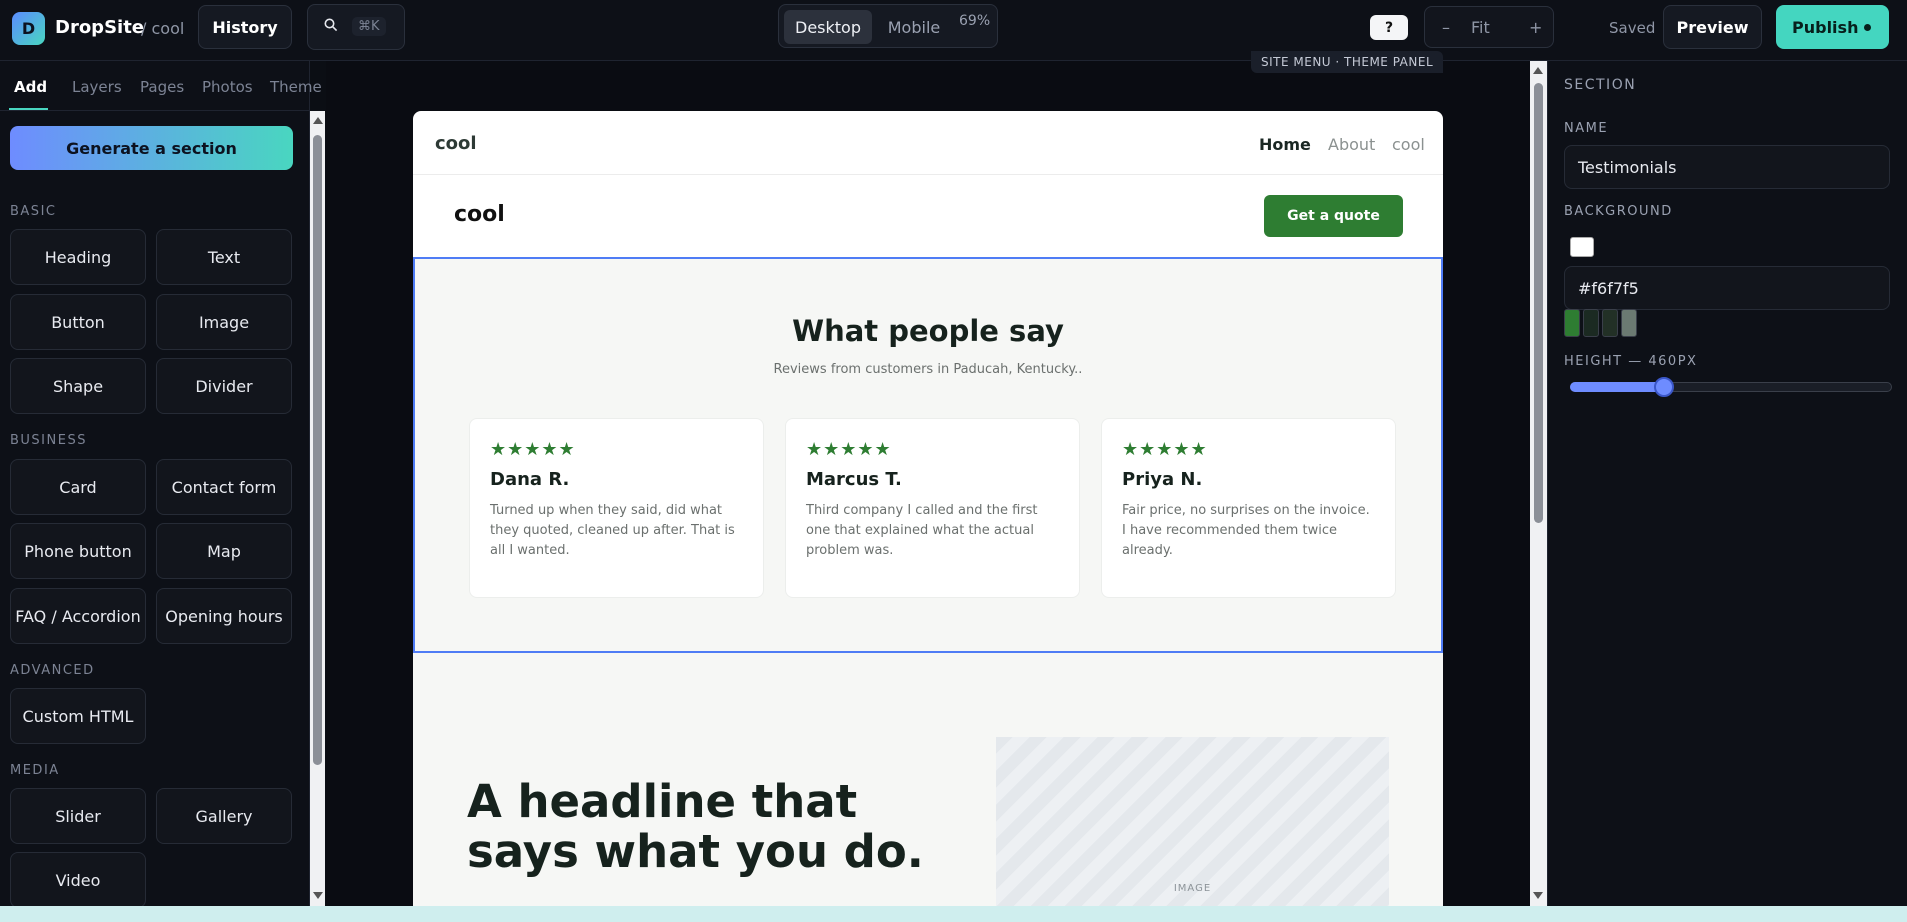 This screenshot has width=1907, height=922. What do you see at coordinates (28, 28) in the screenshot?
I see `app-logo: D` at bounding box center [28, 28].